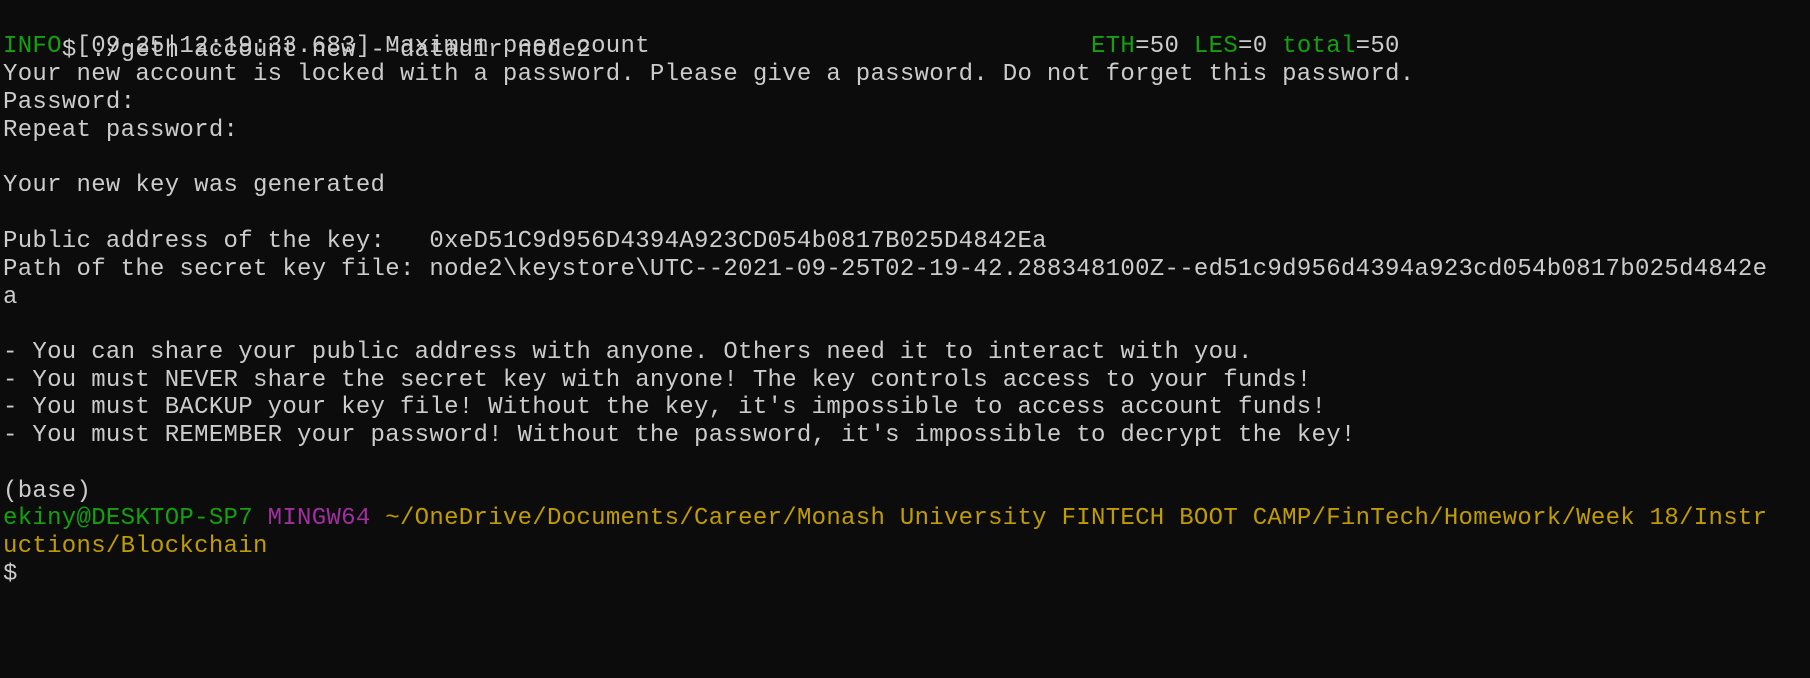 This screenshot has height=678, width=1810. I want to click on les-value: =0, so click(1253, 46).